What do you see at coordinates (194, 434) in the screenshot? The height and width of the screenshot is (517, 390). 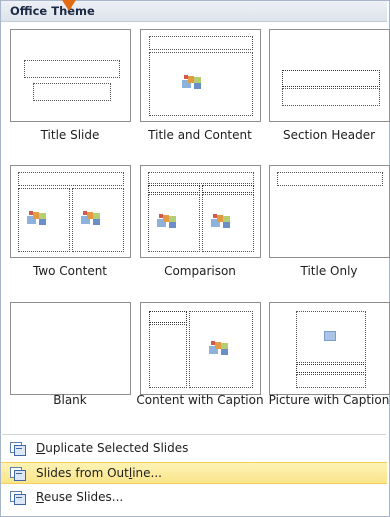 I see `menu-separator` at bounding box center [194, 434].